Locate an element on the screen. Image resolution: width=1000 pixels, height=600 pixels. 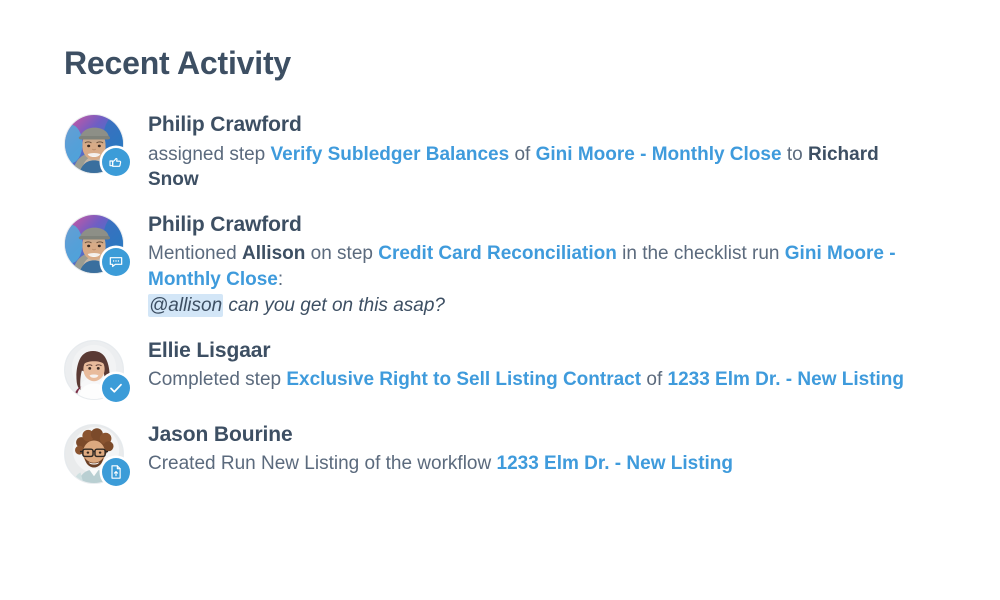
activity-text-fragment: on step is located at coordinates (342, 254).